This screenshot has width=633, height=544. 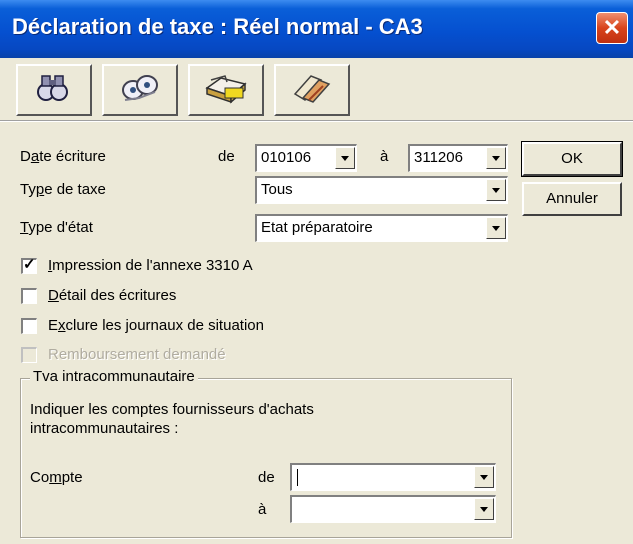 I want to click on checkbox-detail-label: Détail des écritures, so click(x=112, y=295).